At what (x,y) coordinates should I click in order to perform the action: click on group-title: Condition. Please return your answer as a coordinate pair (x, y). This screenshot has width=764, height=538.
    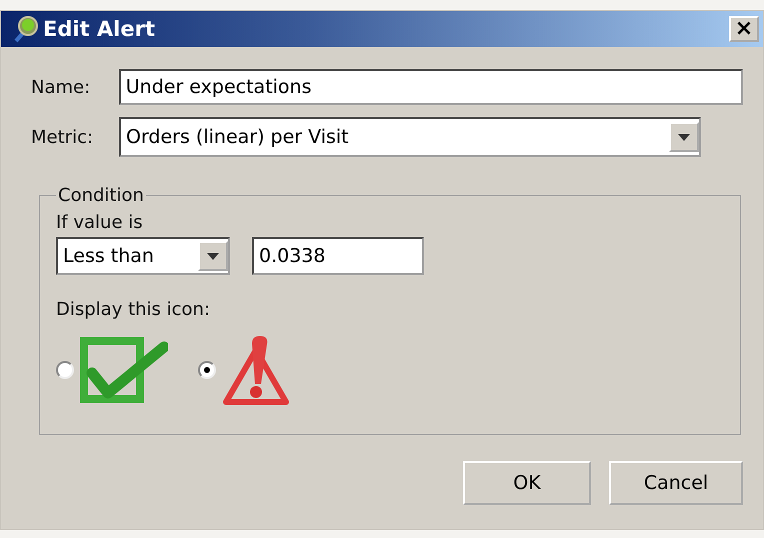
    Looking at the image, I should click on (101, 195).